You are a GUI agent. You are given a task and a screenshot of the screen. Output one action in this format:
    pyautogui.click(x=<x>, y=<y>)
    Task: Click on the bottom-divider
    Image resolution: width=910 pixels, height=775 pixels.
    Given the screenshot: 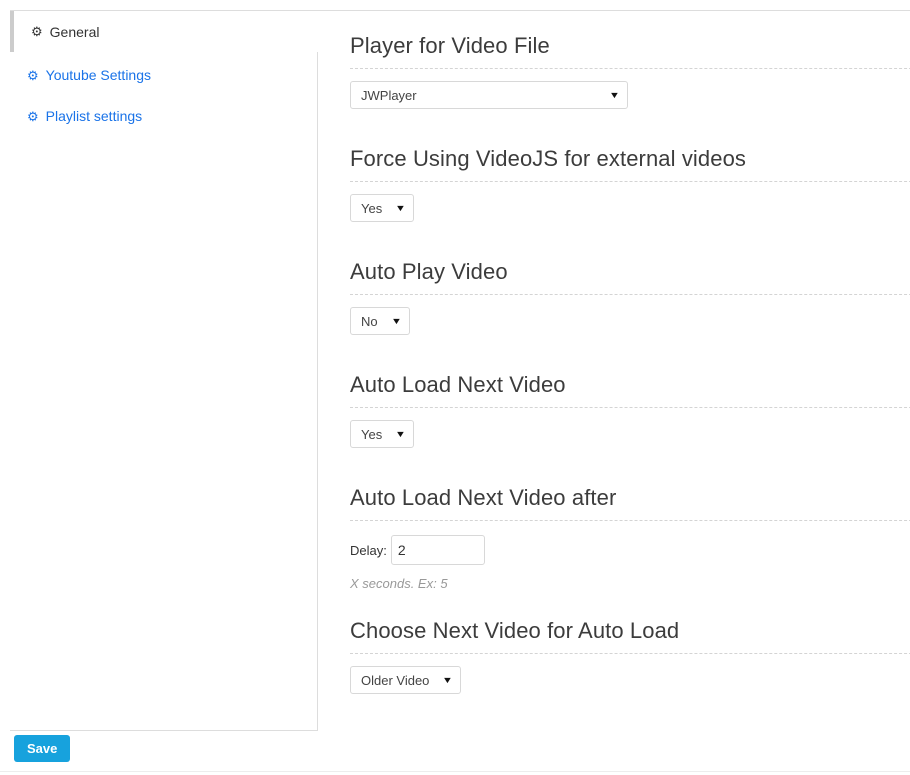 What is the action you would take?
    pyautogui.click(x=455, y=771)
    